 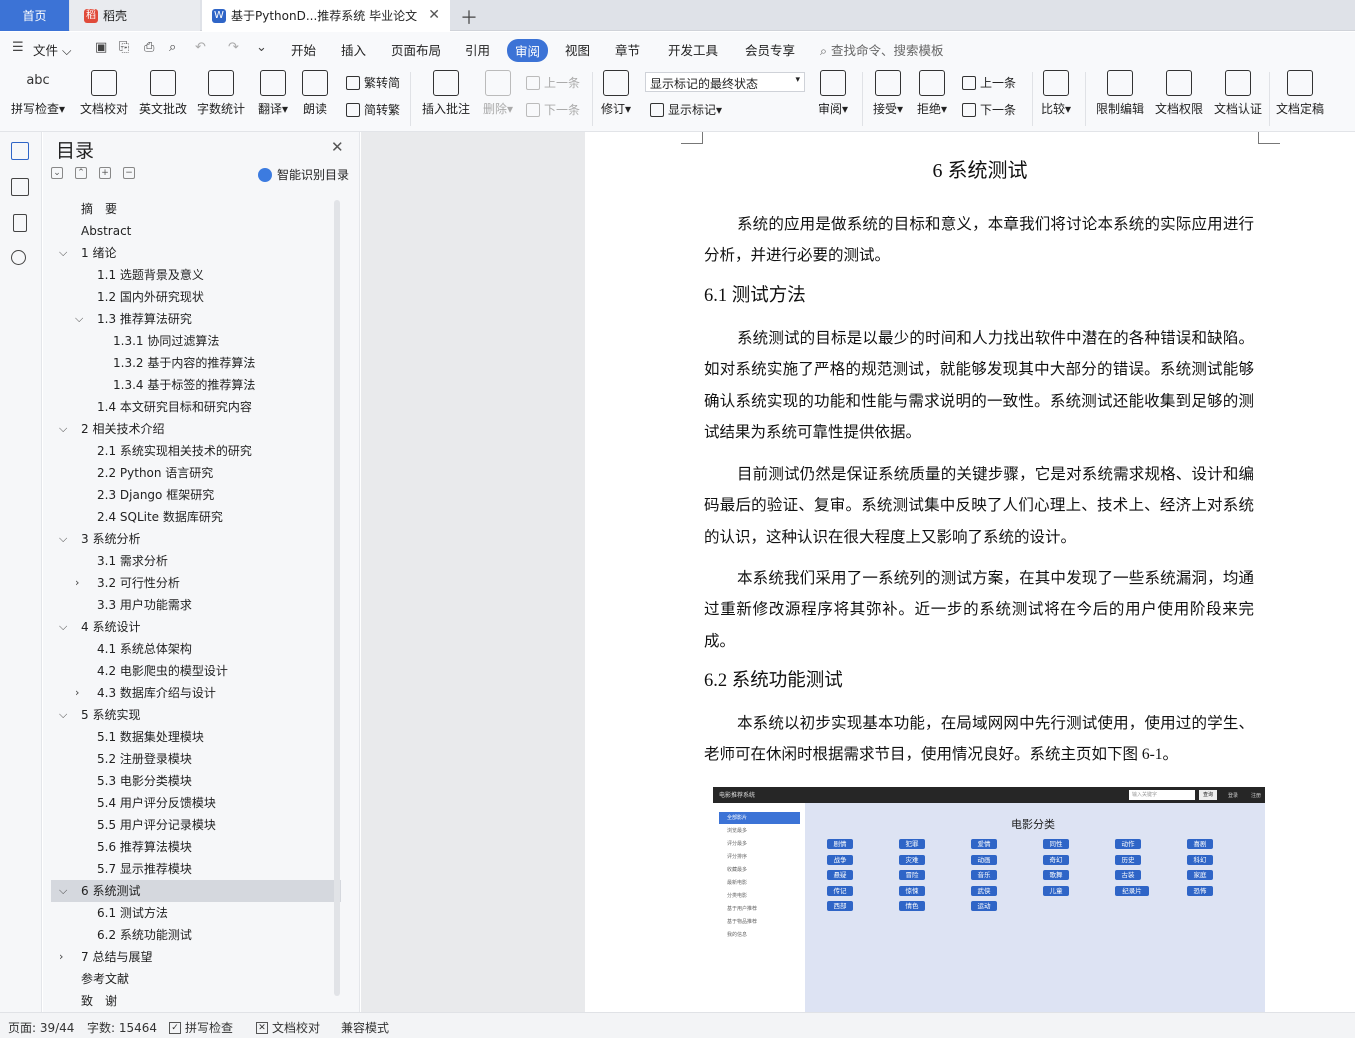 I want to click on more-icon: ⌄, so click(x=261, y=47).